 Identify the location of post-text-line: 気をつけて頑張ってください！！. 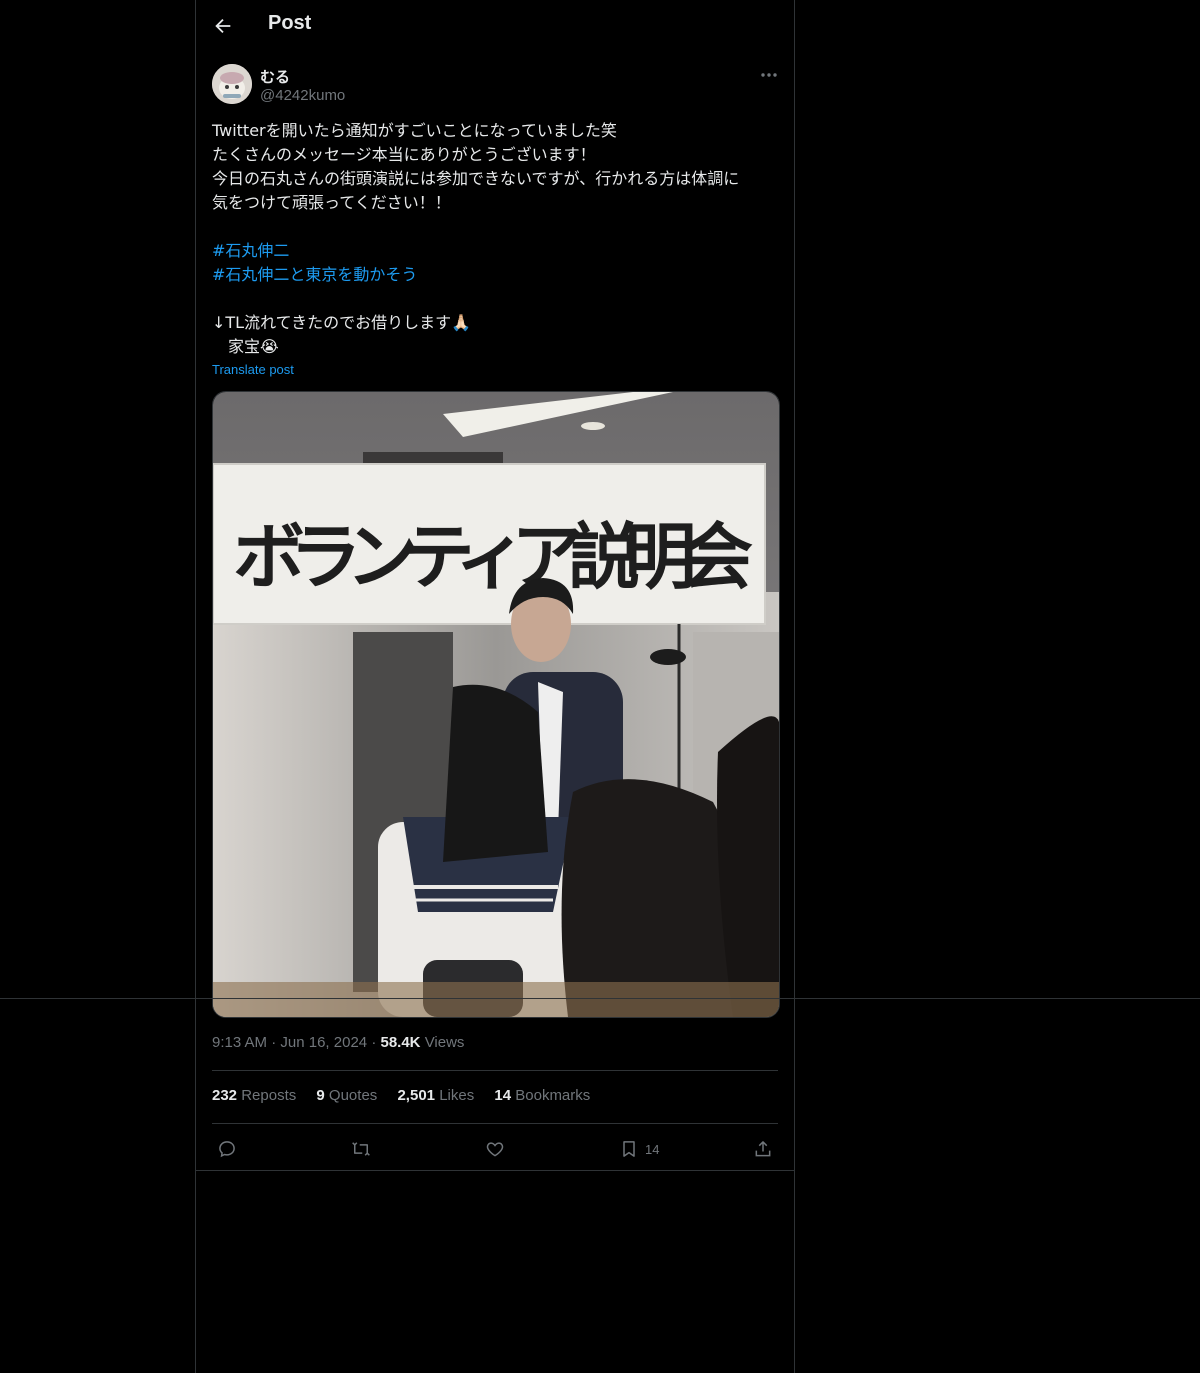
(331, 202).